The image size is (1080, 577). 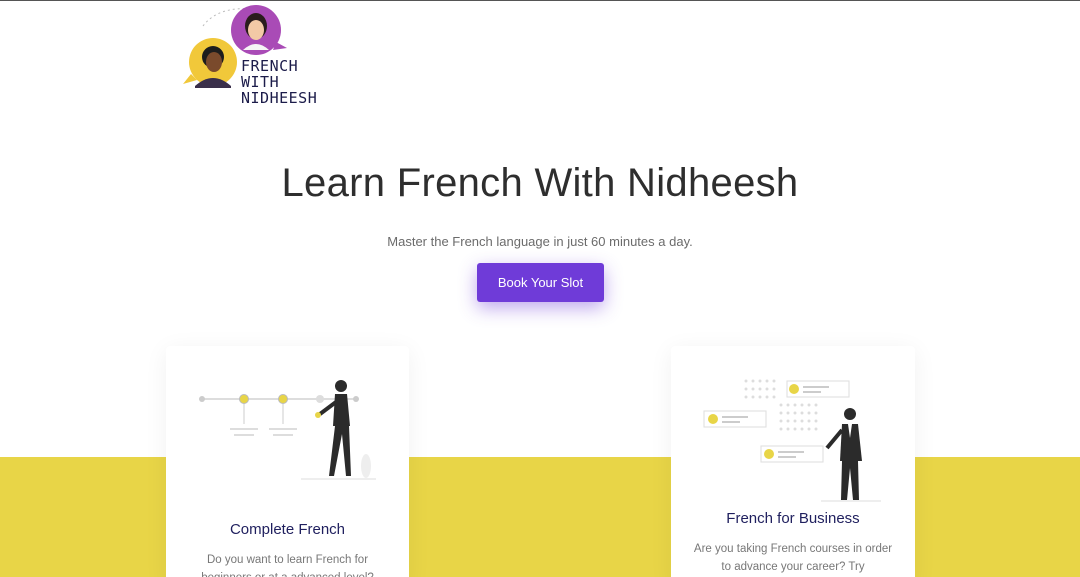 I want to click on logo-line-3: NIDHEESH, so click(x=279, y=98).